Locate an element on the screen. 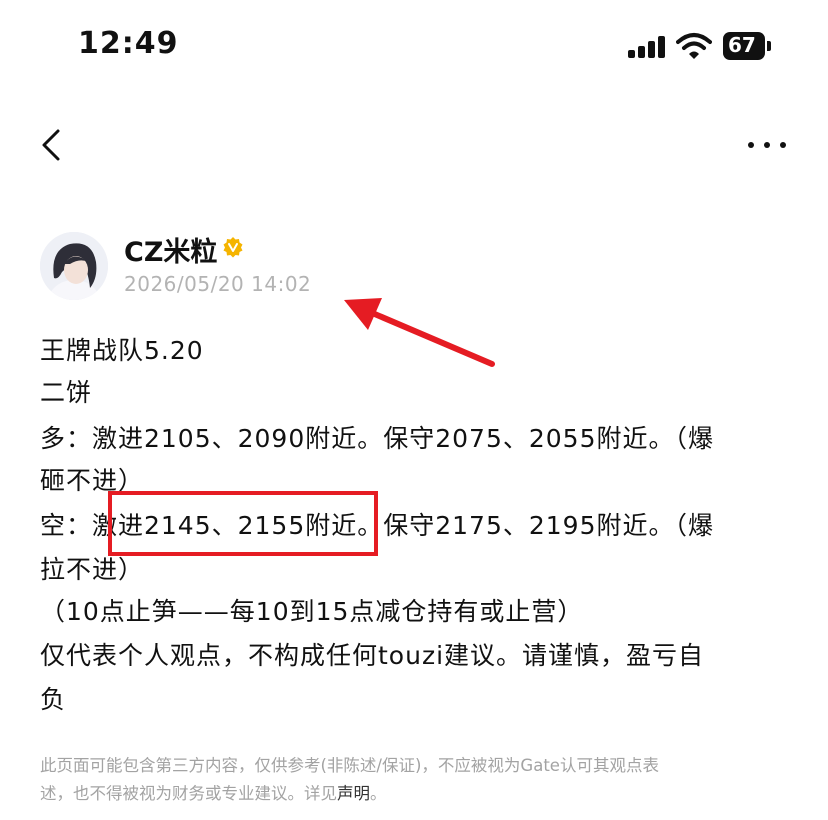 Image resolution: width=828 pixels, height=820 pixels. post-line: 王牌战队5.20 is located at coordinates (122, 350).